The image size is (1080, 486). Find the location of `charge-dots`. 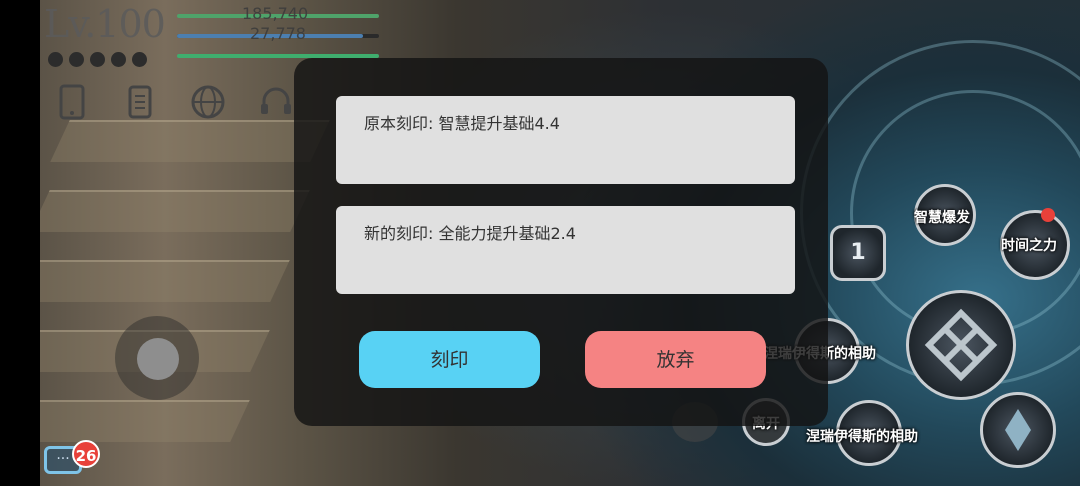

charge-dots is located at coordinates (97, 59).